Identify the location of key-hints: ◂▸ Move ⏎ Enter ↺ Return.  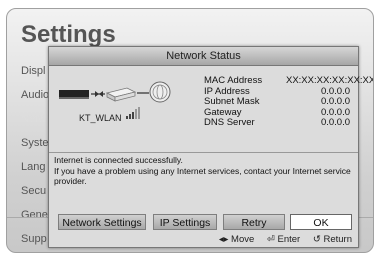
(280, 239).